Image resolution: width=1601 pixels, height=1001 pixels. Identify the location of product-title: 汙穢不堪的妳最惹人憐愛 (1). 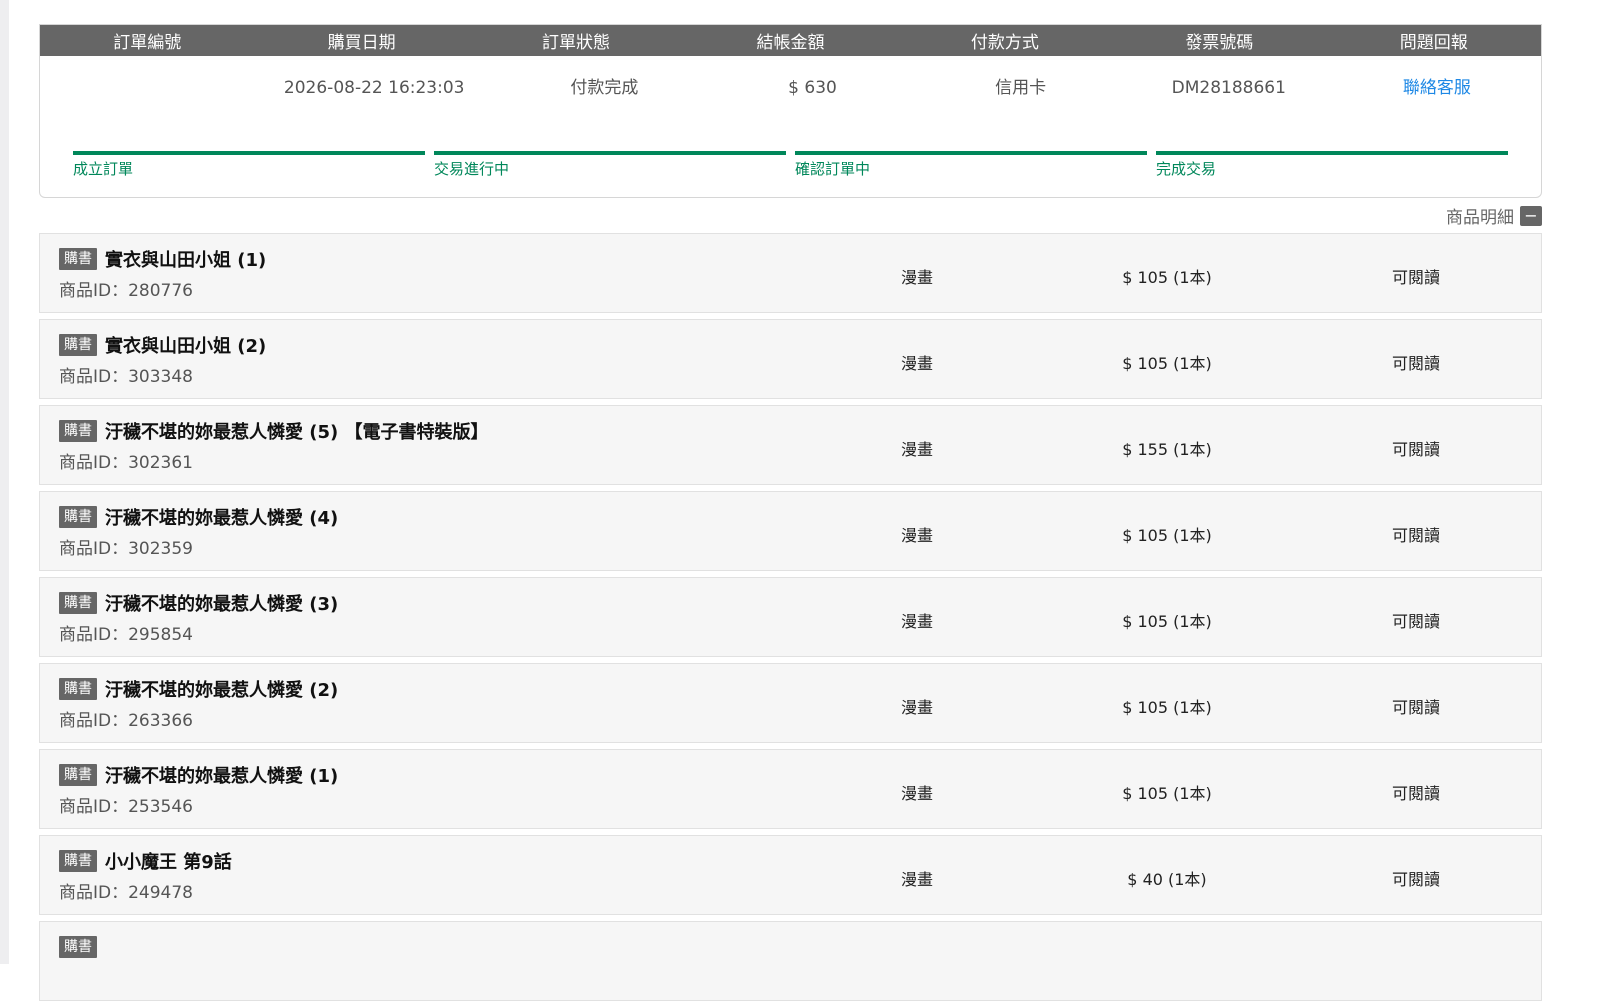
(222, 776).